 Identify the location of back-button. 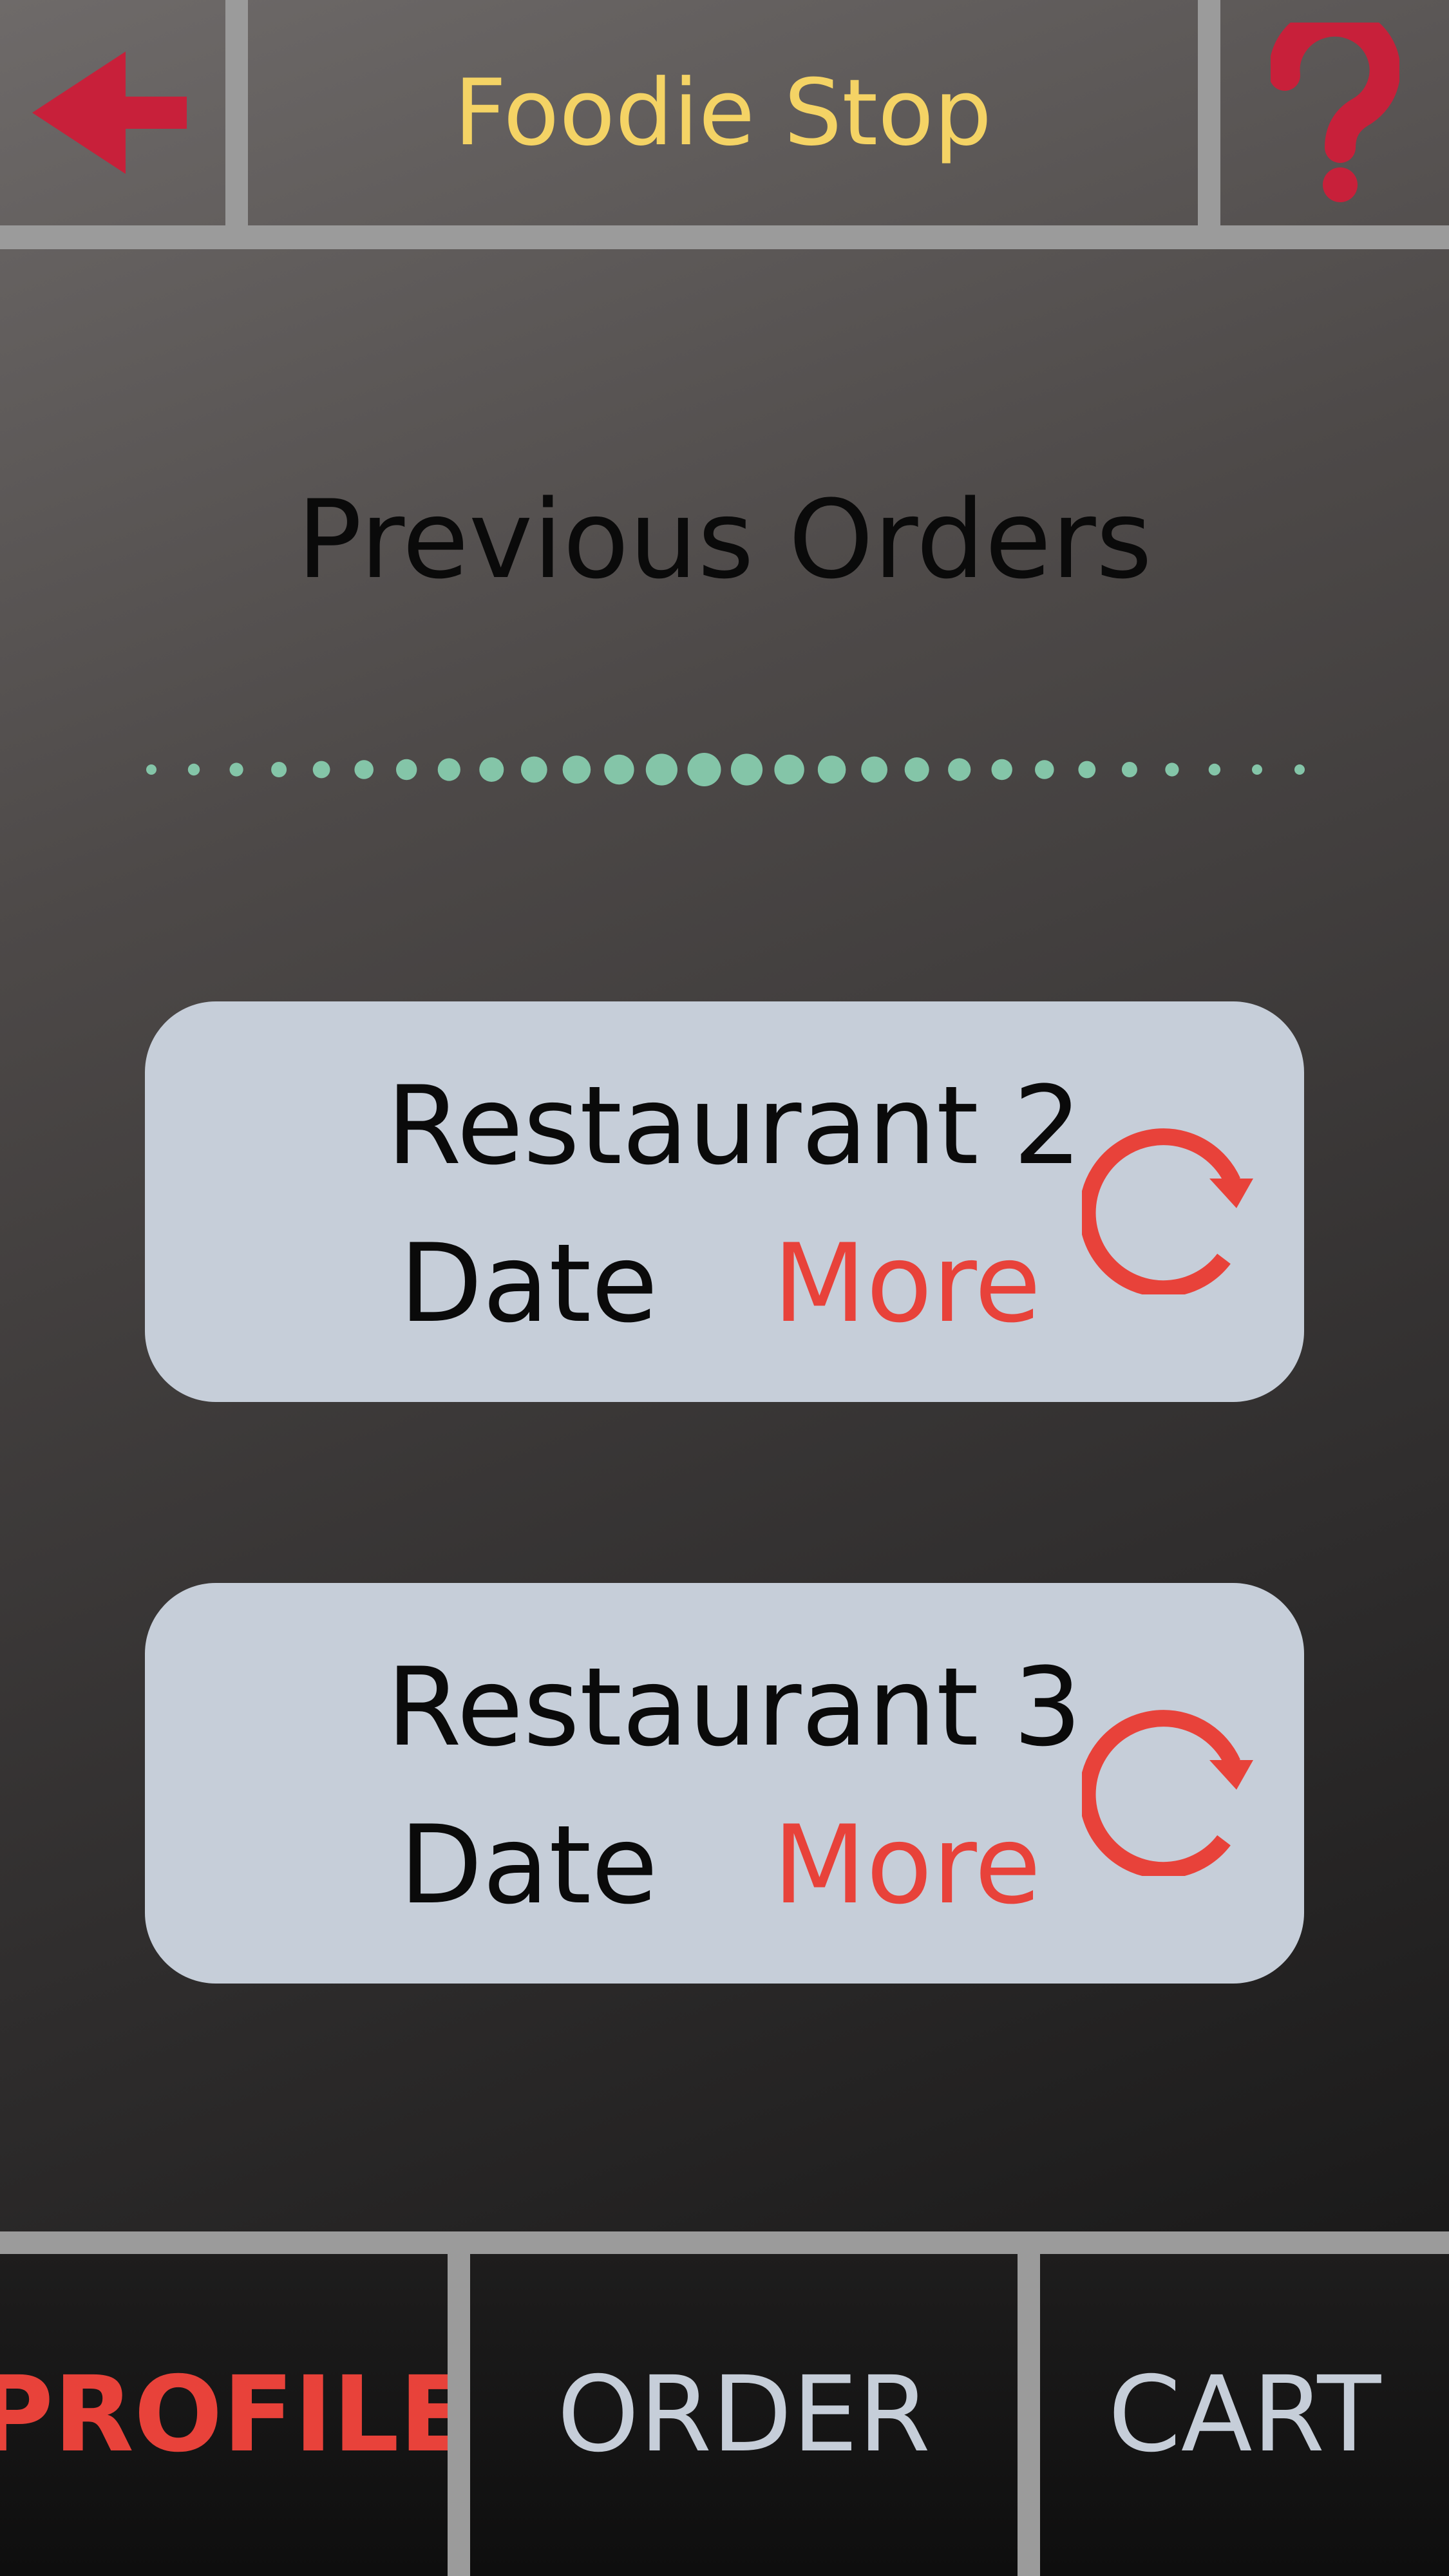
(112, 112).